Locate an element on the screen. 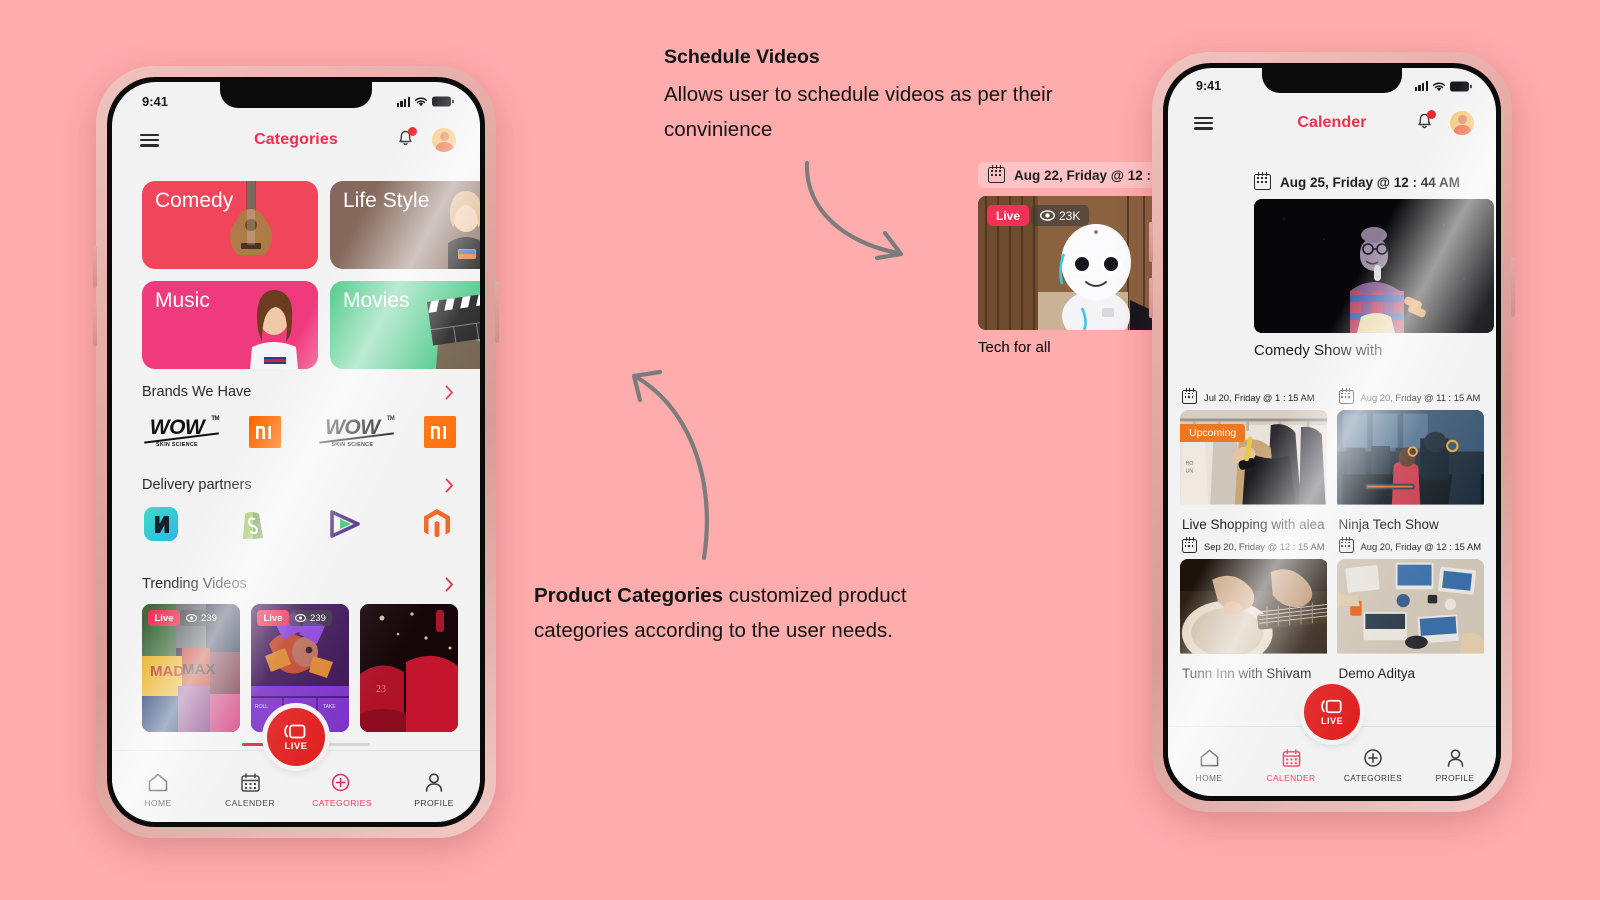 This screenshot has width=1600, height=900. category-card-comedy: Comedy is located at coordinates (230, 225).